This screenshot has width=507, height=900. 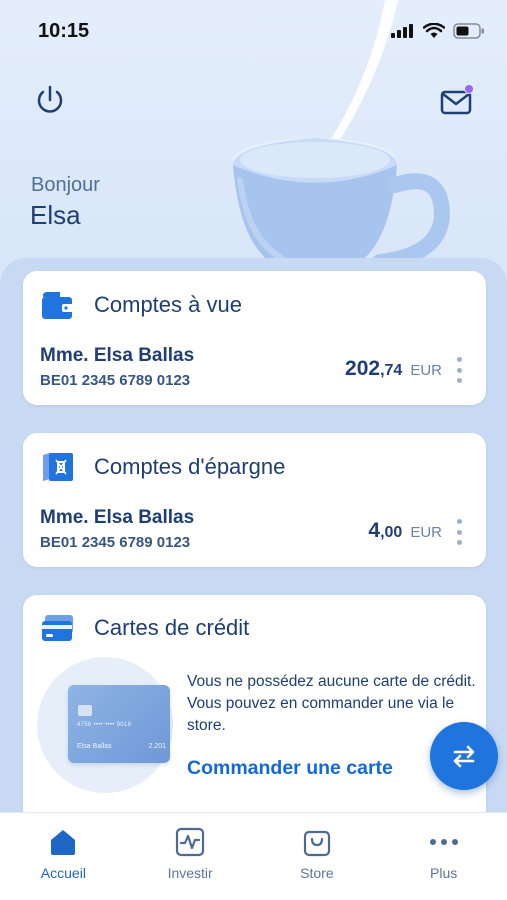 I want to click on notification-dot, so click(x=469, y=89).